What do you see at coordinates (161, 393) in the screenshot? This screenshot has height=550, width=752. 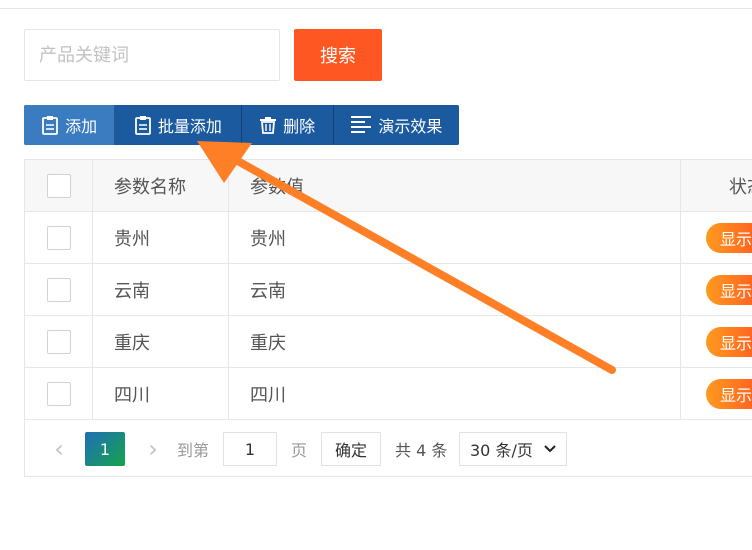 I see `param-name: 四川` at bounding box center [161, 393].